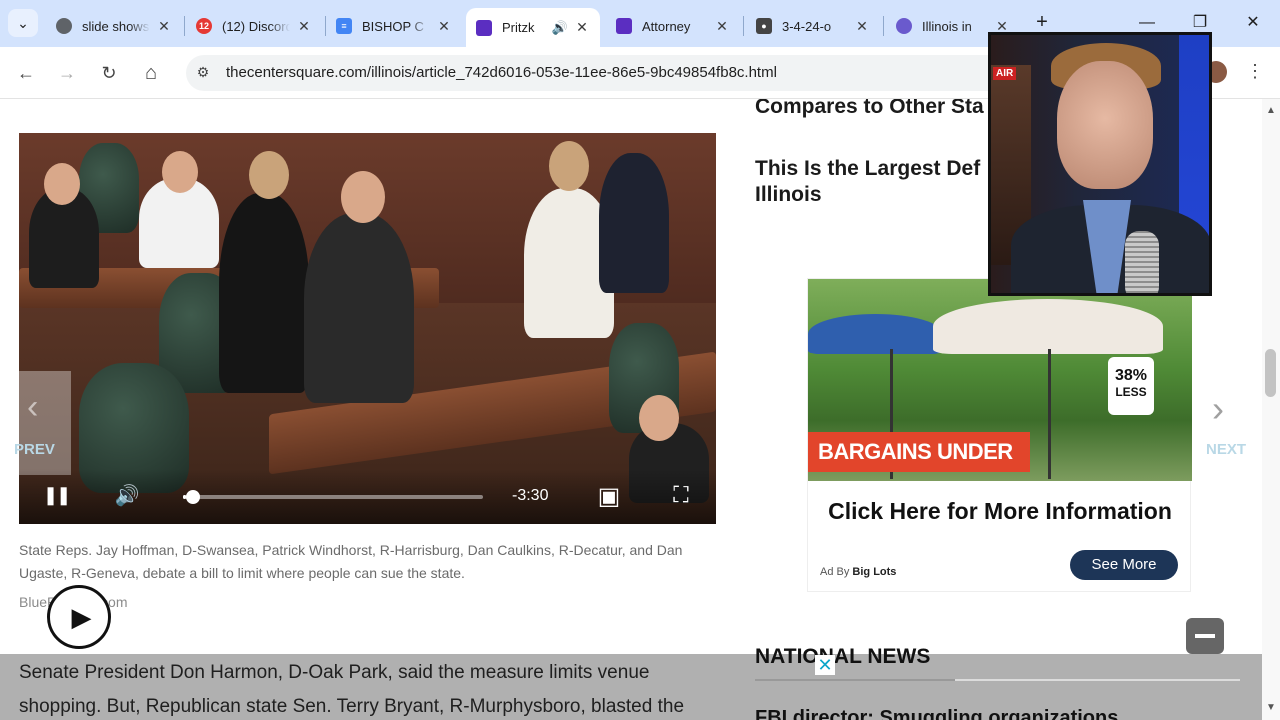 Image resolution: width=1280 pixels, height=720 pixels. I want to click on microphone-icon, so click(1142, 262).